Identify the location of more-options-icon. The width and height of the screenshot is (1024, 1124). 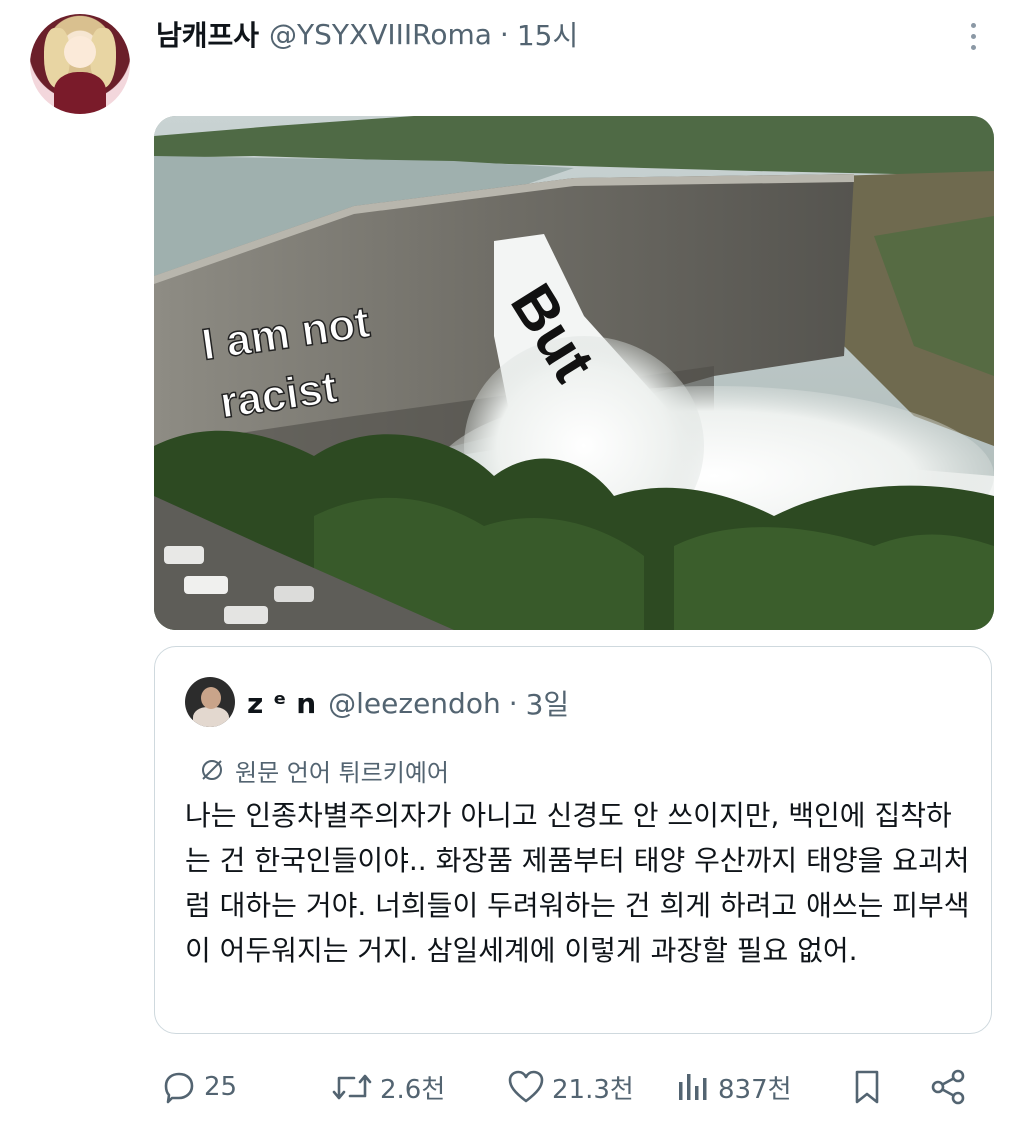
(973, 36).